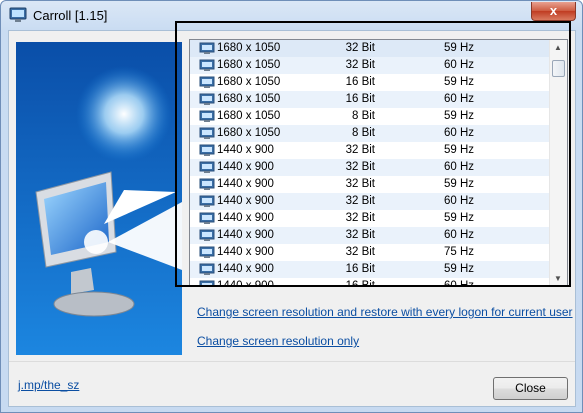 The image size is (583, 413). Describe the element at coordinates (70, 15) in the screenshot. I see `window-title: Carroll [1.15]` at that location.